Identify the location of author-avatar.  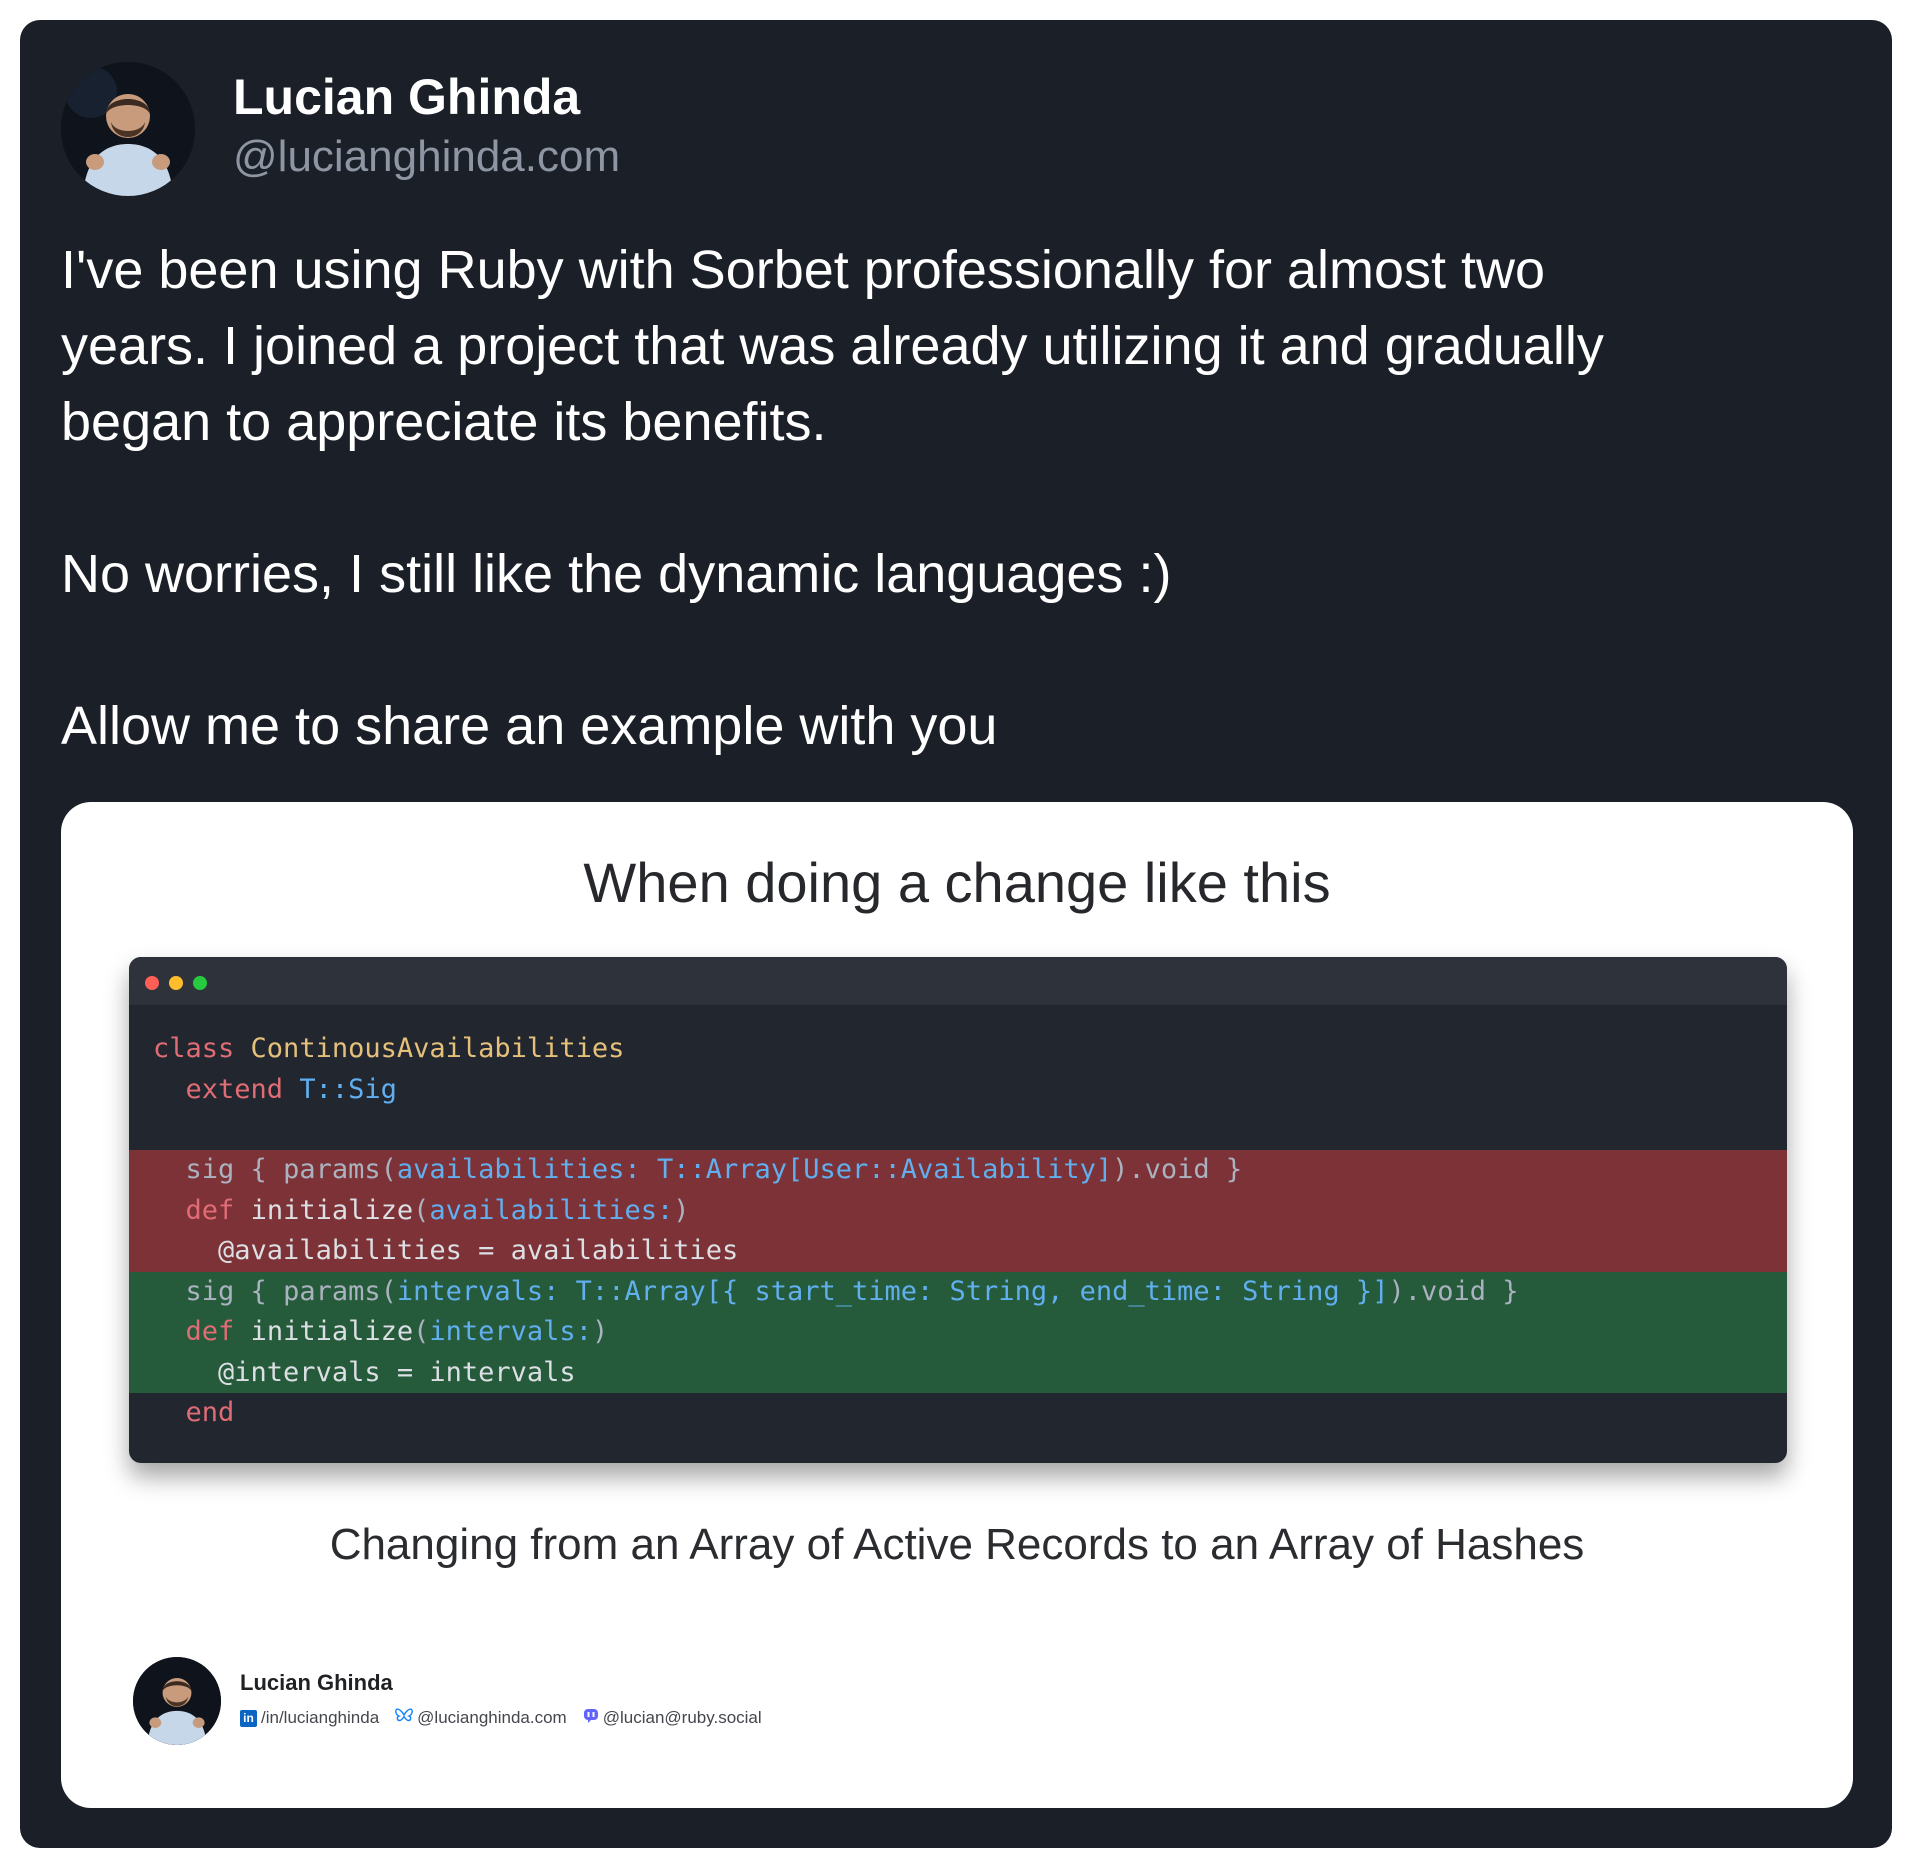
(128, 129).